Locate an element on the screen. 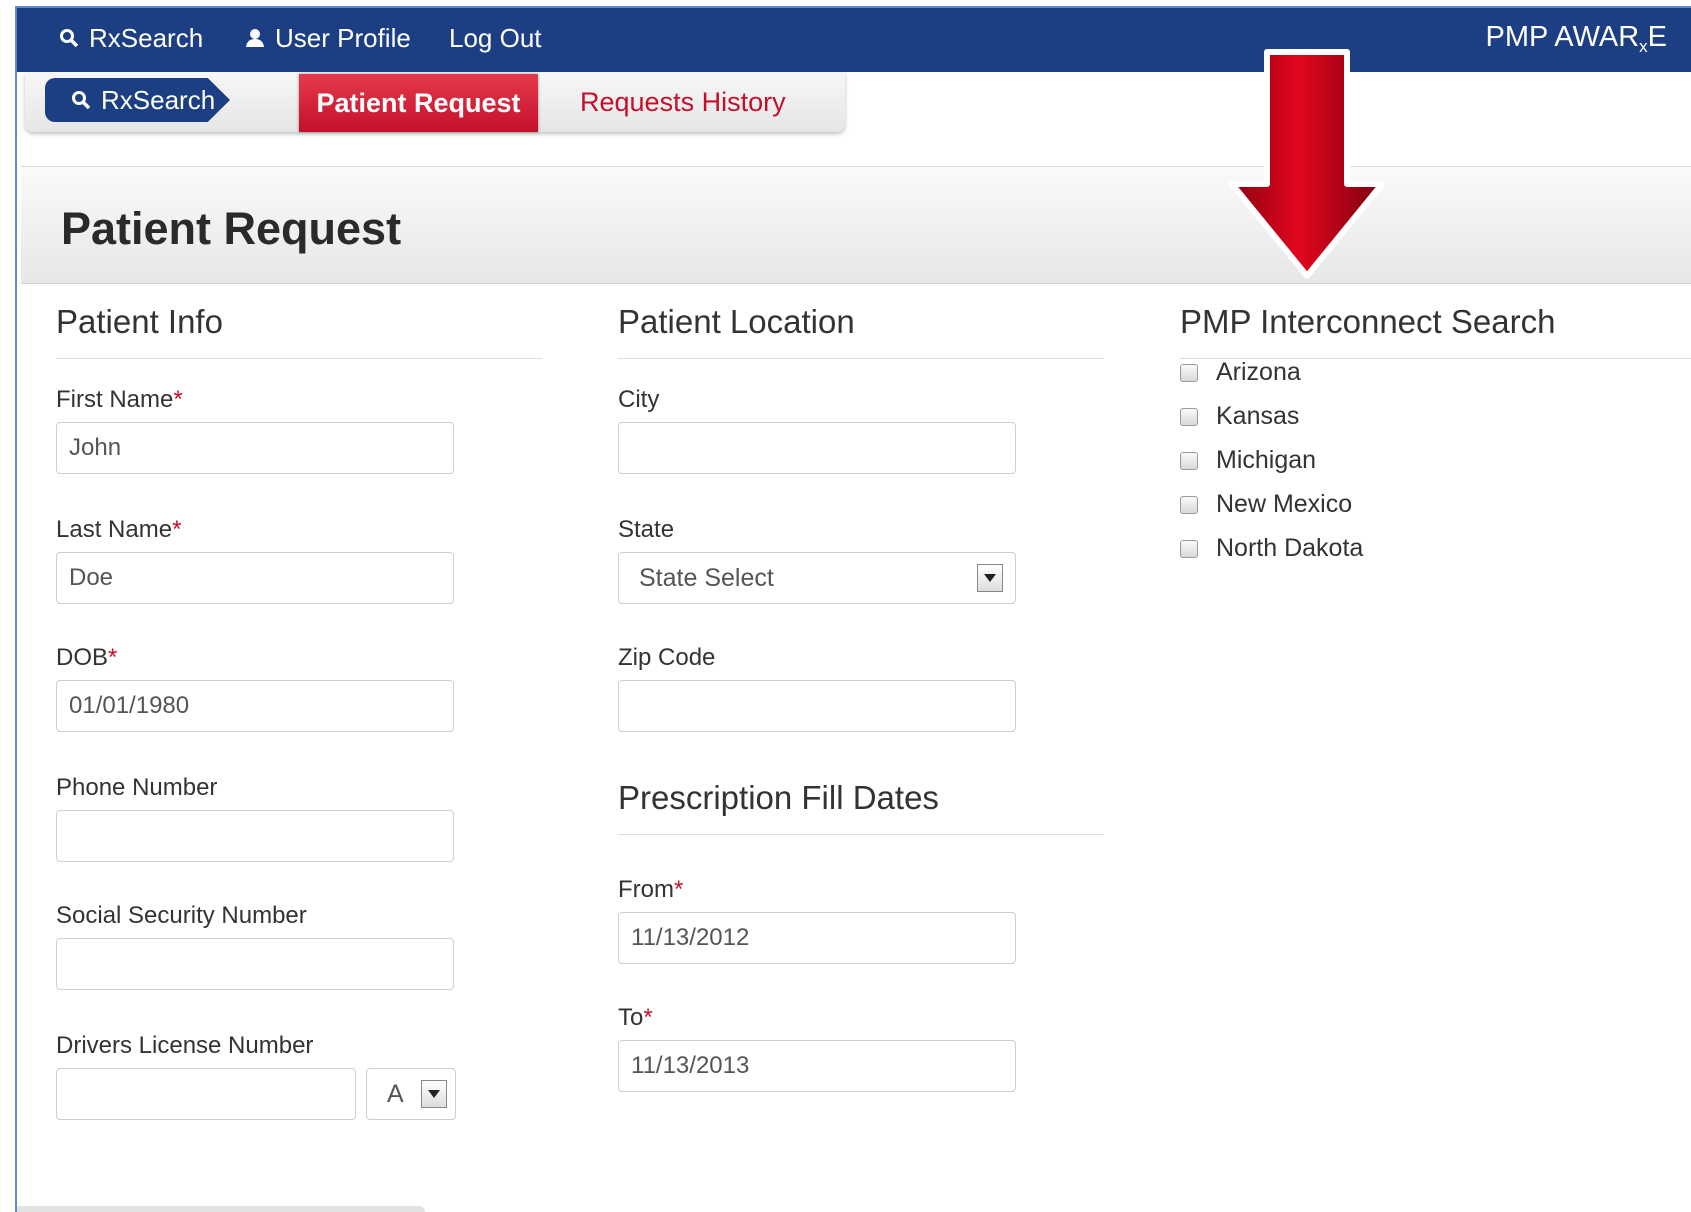 The height and width of the screenshot is (1212, 1691). user-icon is located at coordinates (255, 38).